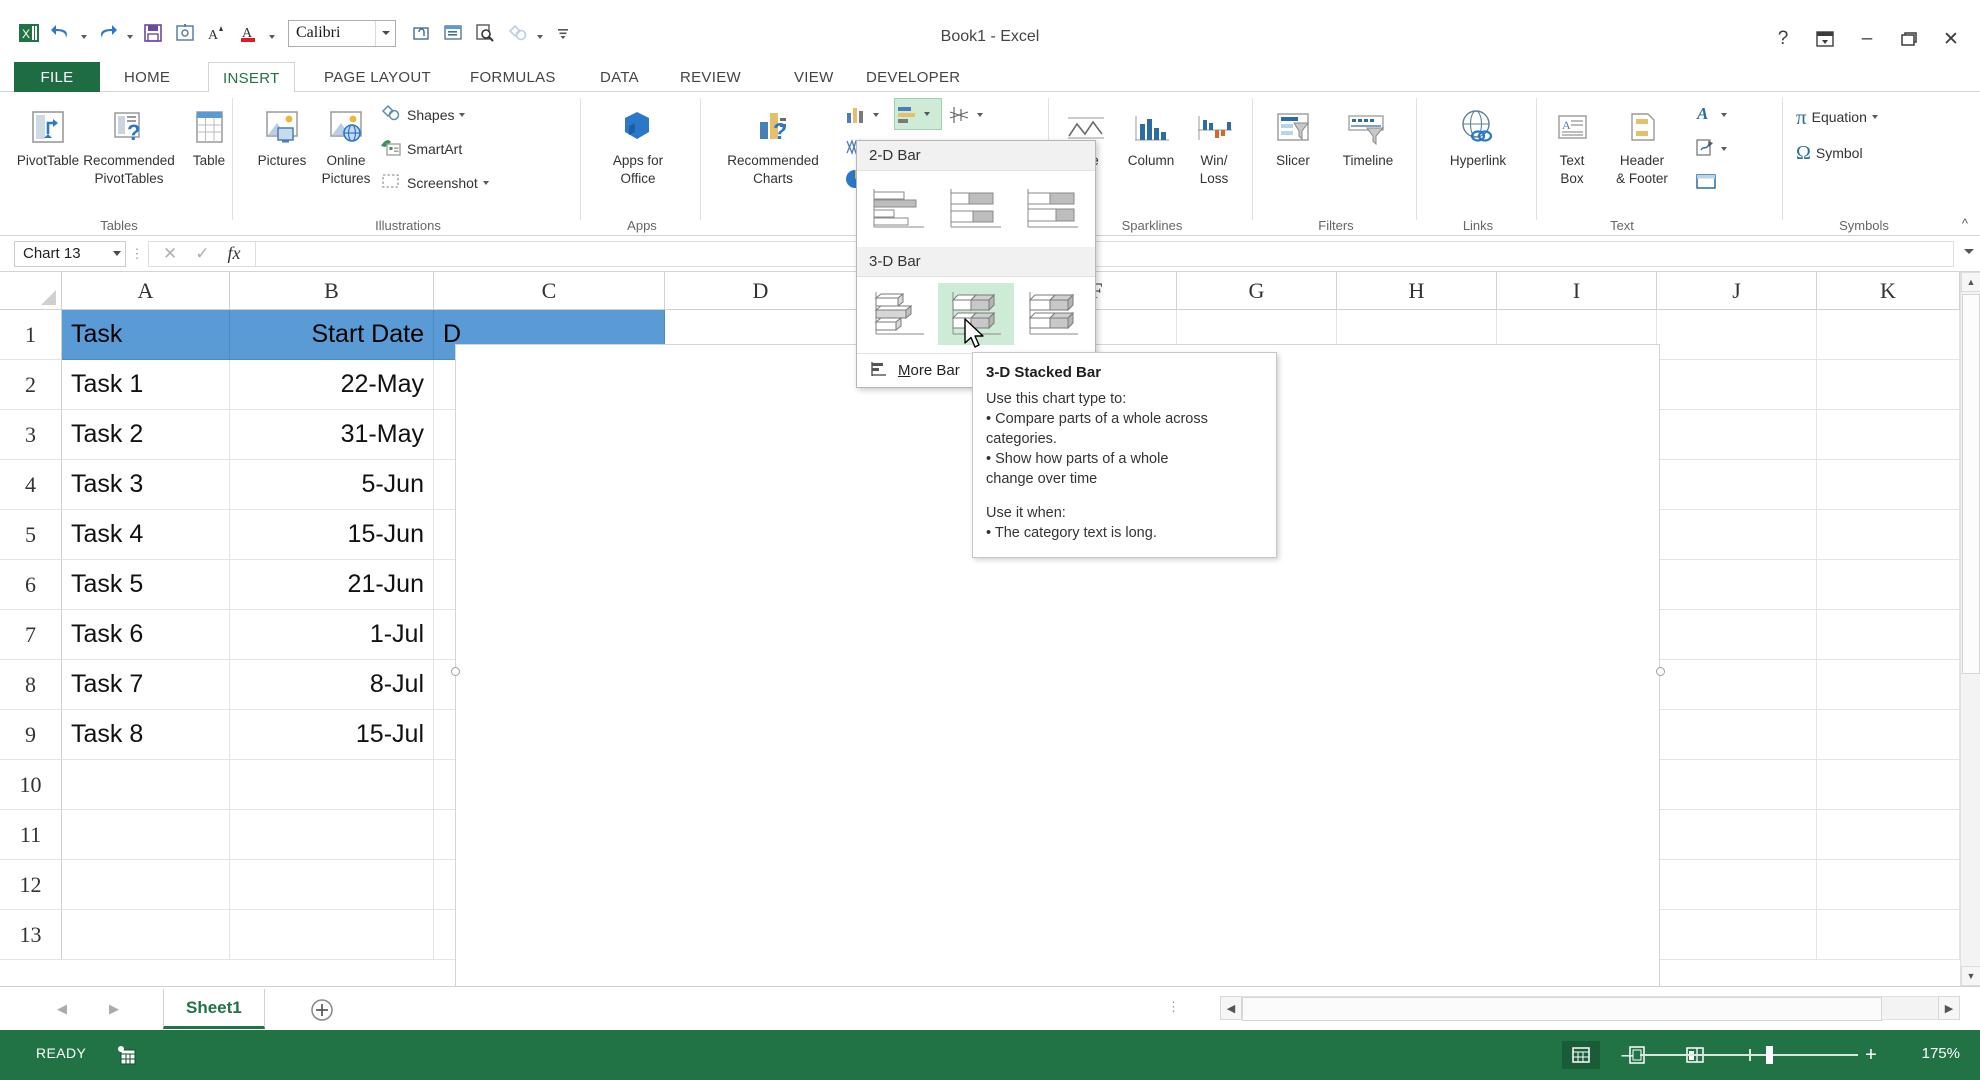  What do you see at coordinates (1577, 291) in the screenshot?
I see `column-header-i: I` at bounding box center [1577, 291].